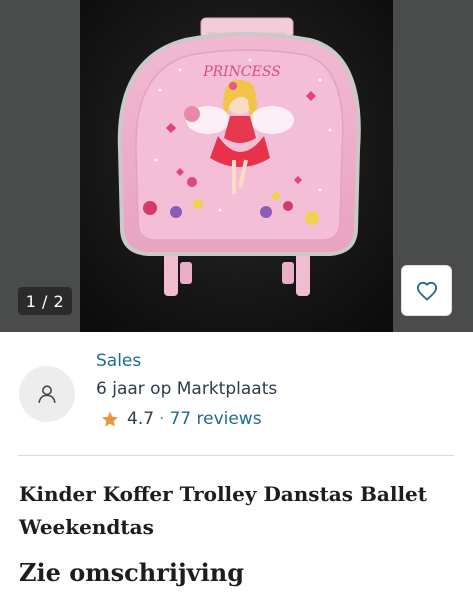  What do you see at coordinates (215, 419) in the screenshot?
I see `reviews-link: 77 reviews` at bounding box center [215, 419].